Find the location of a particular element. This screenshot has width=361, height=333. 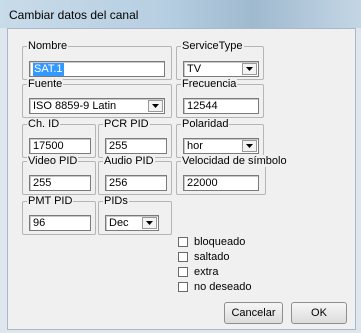

group-pcr-pid: PCR PID 255 is located at coordinates (135, 138).